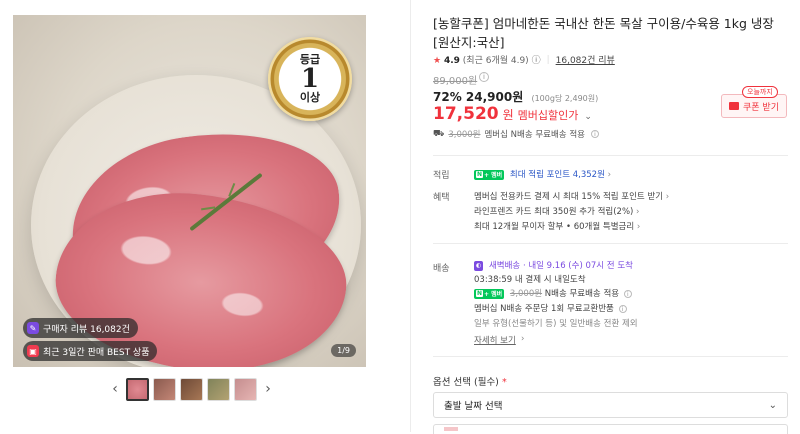 The height and width of the screenshot is (434, 800). I want to click on review-icon: ✎, so click(33, 328).